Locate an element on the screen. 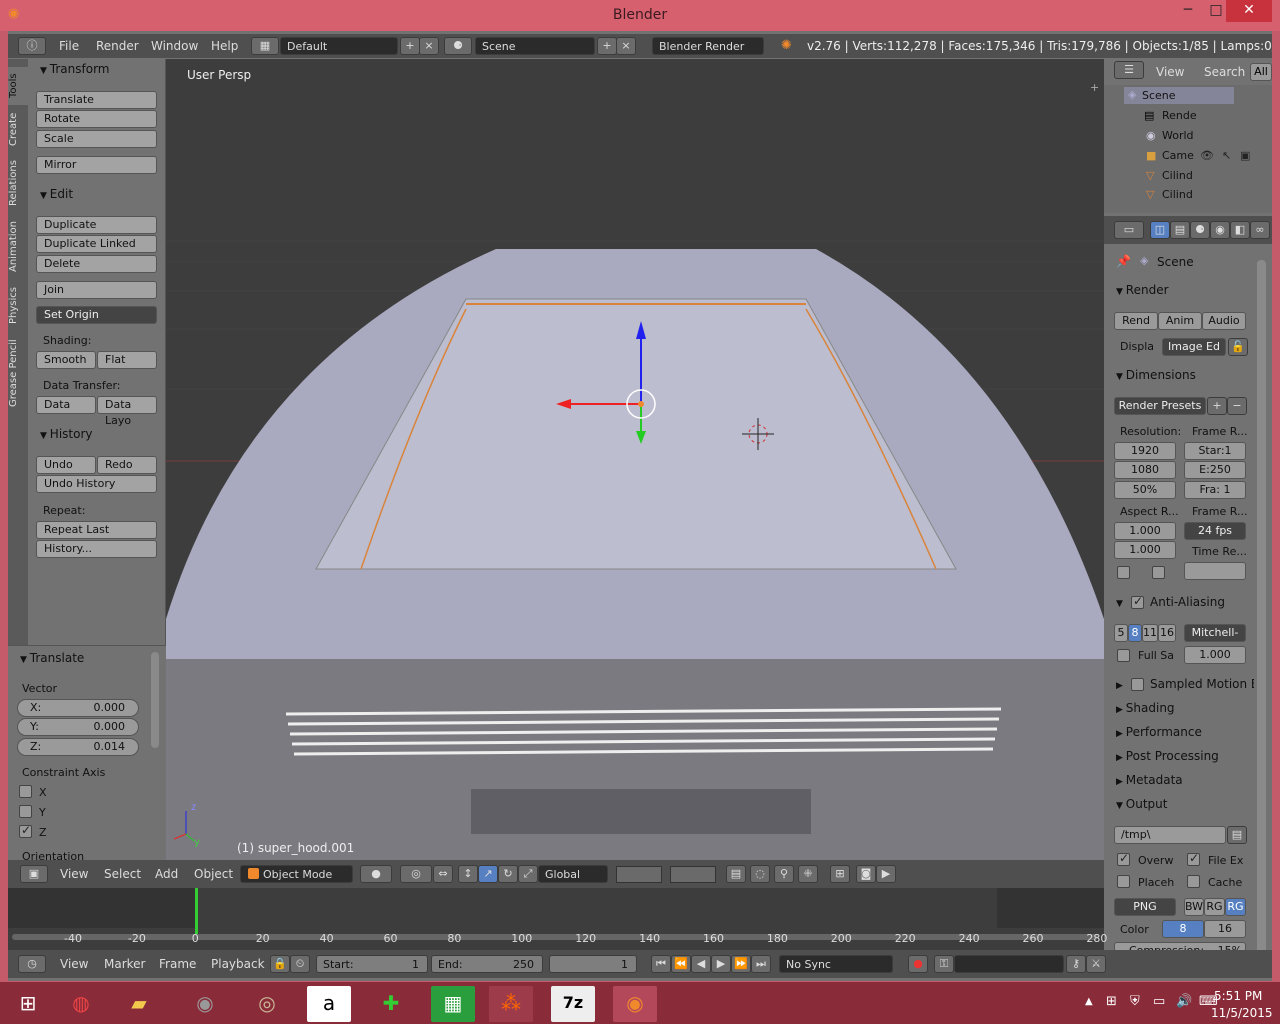  translate-button: Translate is located at coordinates (96, 100).